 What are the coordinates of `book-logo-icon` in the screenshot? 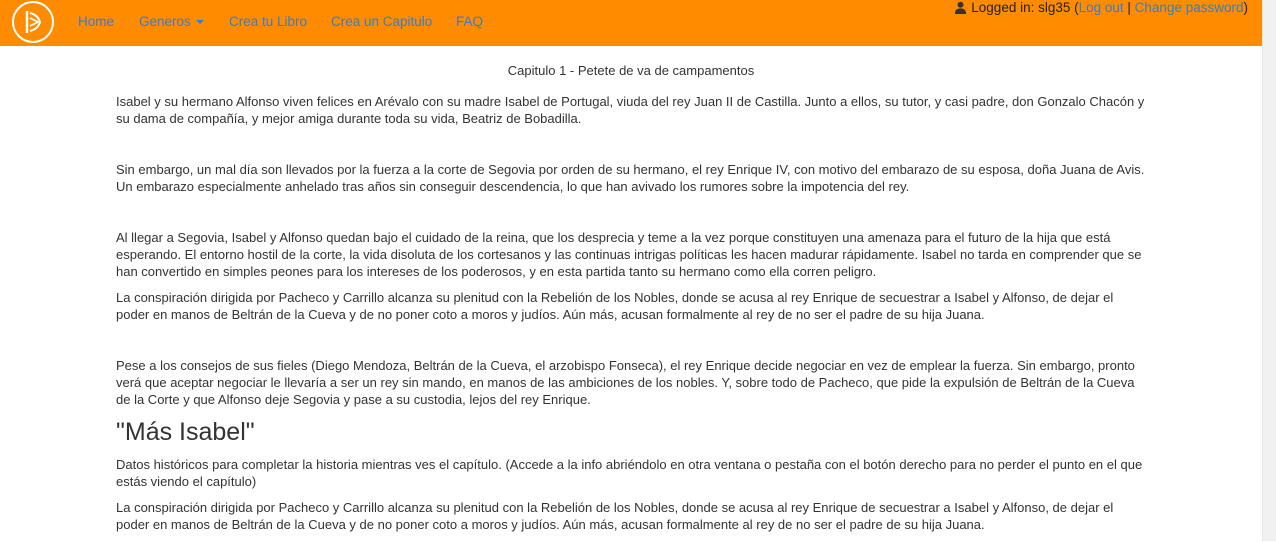 It's located at (33, 22).